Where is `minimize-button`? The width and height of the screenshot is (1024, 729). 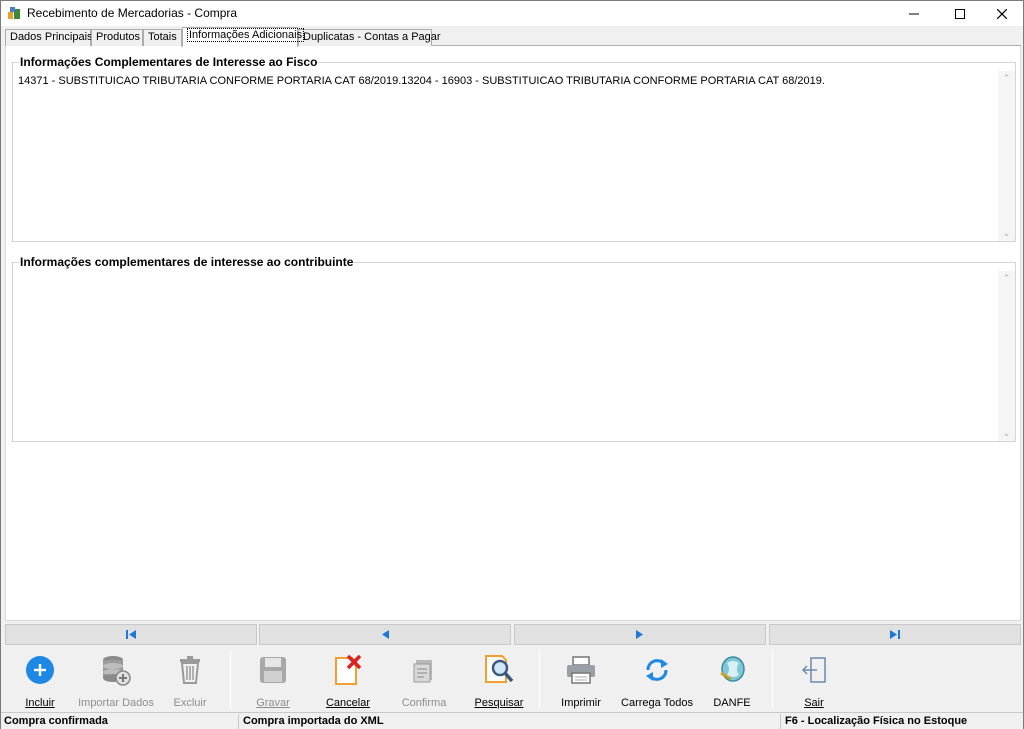
minimize-button is located at coordinates (914, 13).